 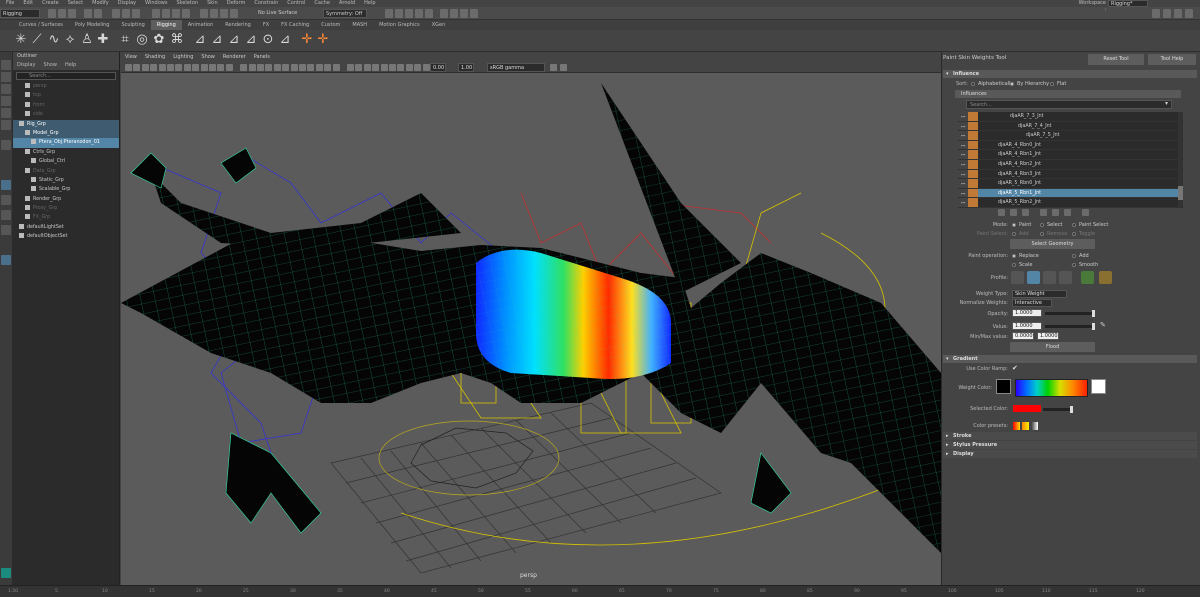 What do you see at coordinates (1172, 59) in the screenshot?
I see `tool-help-button: Tool Help` at bounding box center [1172, 59].